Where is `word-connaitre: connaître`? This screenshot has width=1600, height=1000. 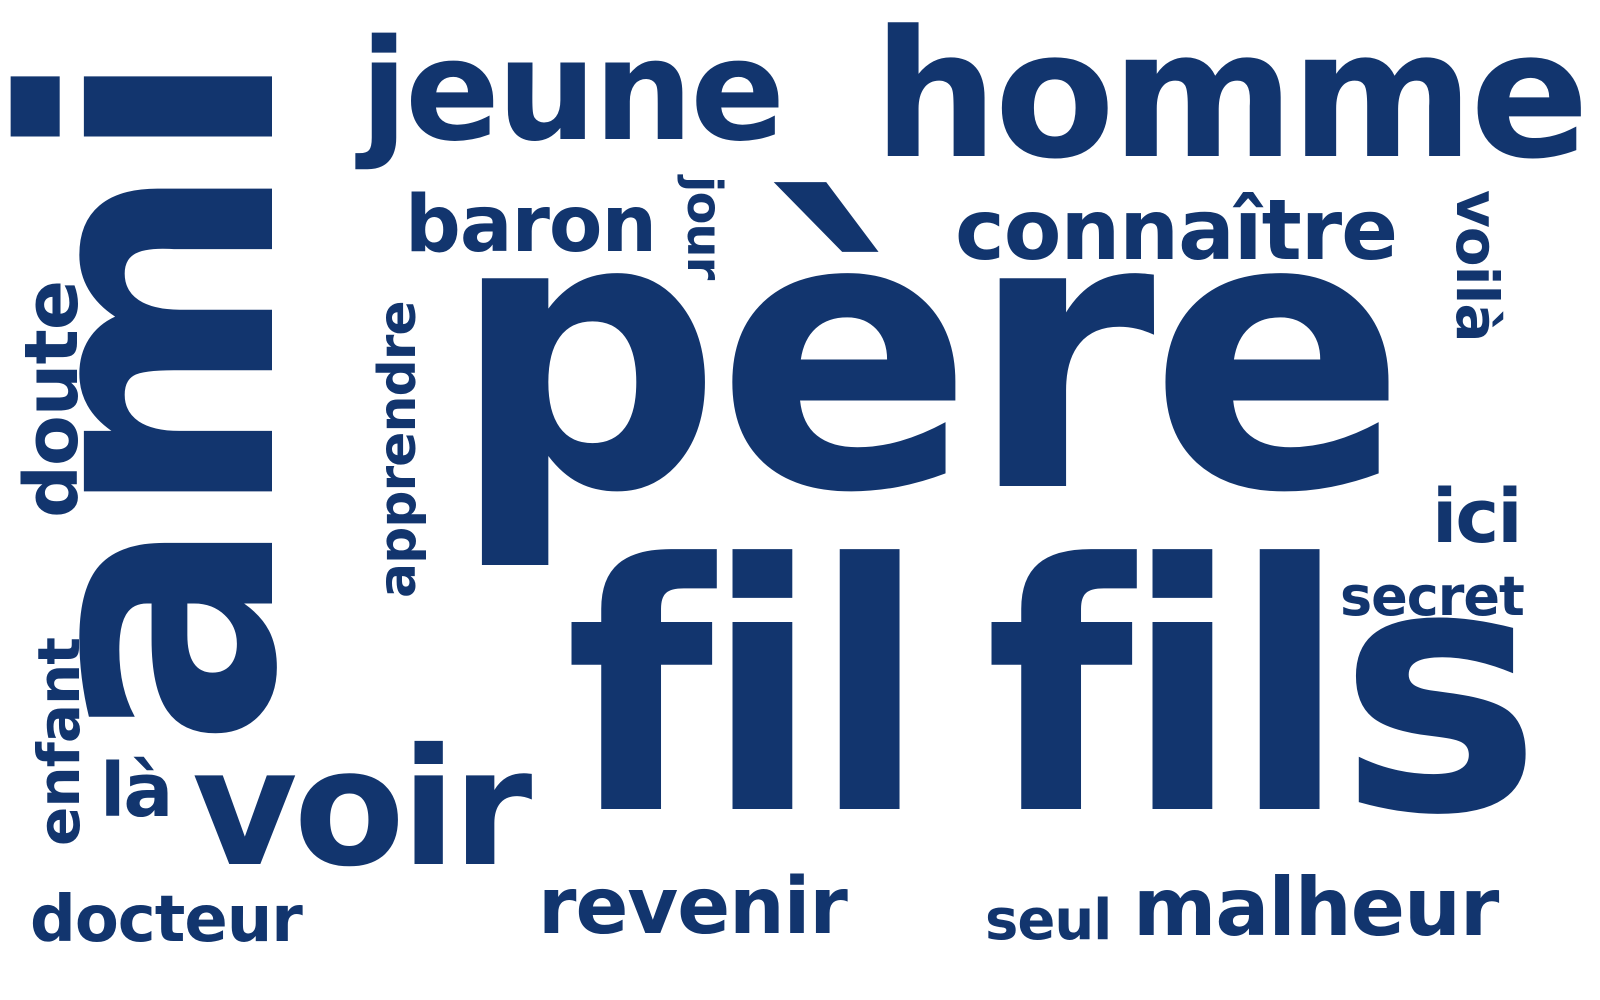
word-connaitre: connaître is located at coordinates (1176, 230).